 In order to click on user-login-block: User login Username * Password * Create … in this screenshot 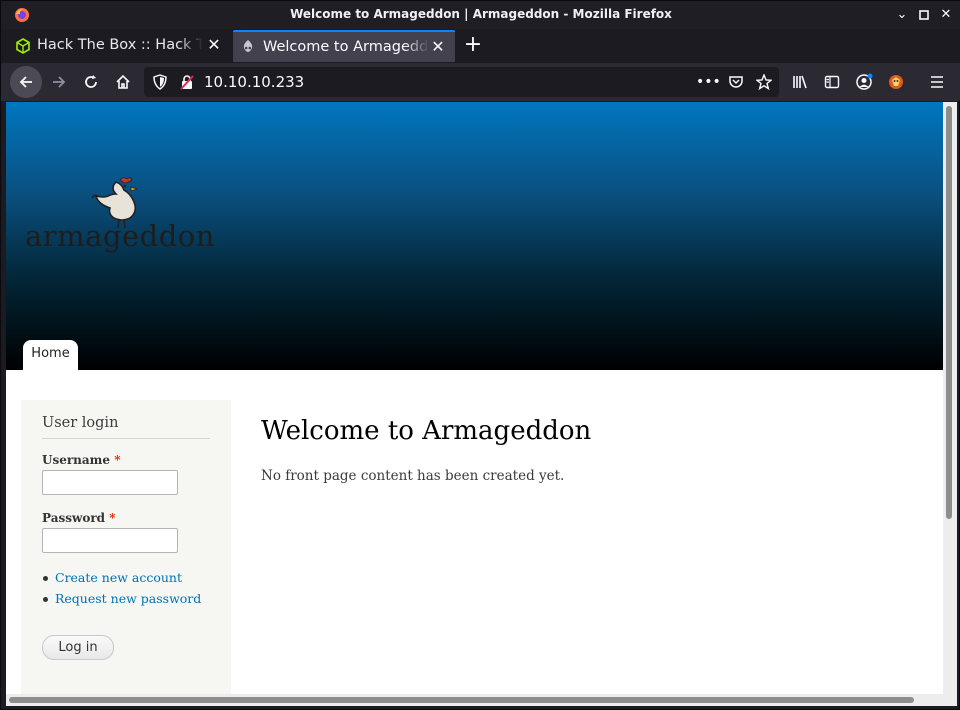, I will do `click(126, 547)`.